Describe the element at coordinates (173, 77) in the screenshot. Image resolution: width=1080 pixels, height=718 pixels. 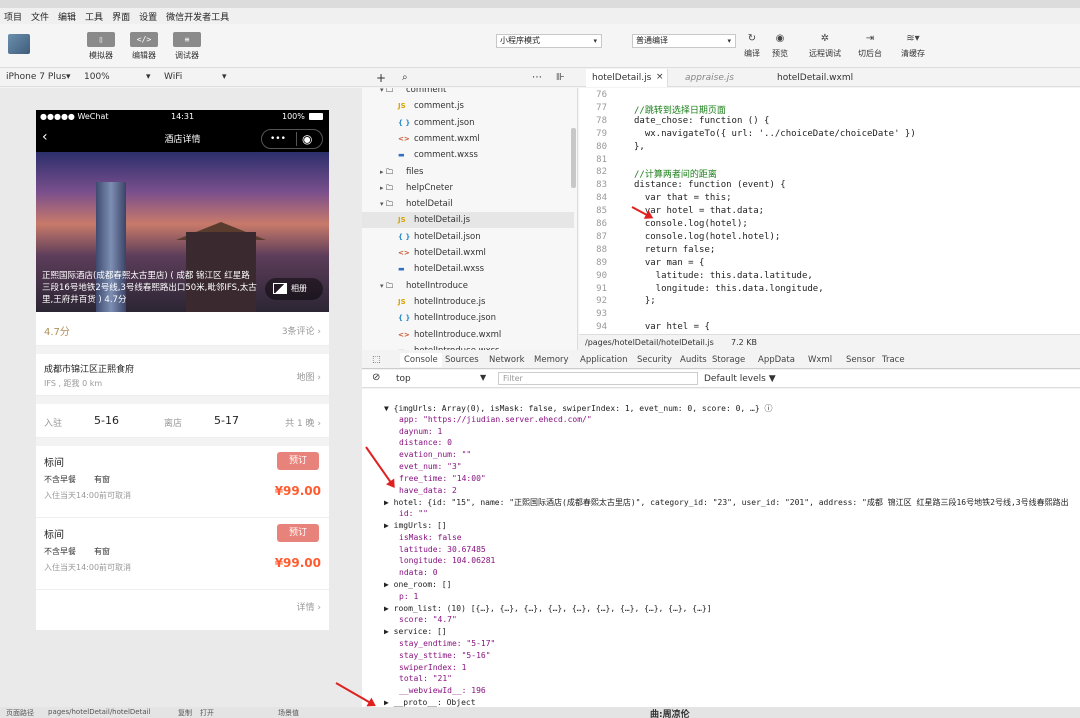
I see `network-select: WiFi` at that location.